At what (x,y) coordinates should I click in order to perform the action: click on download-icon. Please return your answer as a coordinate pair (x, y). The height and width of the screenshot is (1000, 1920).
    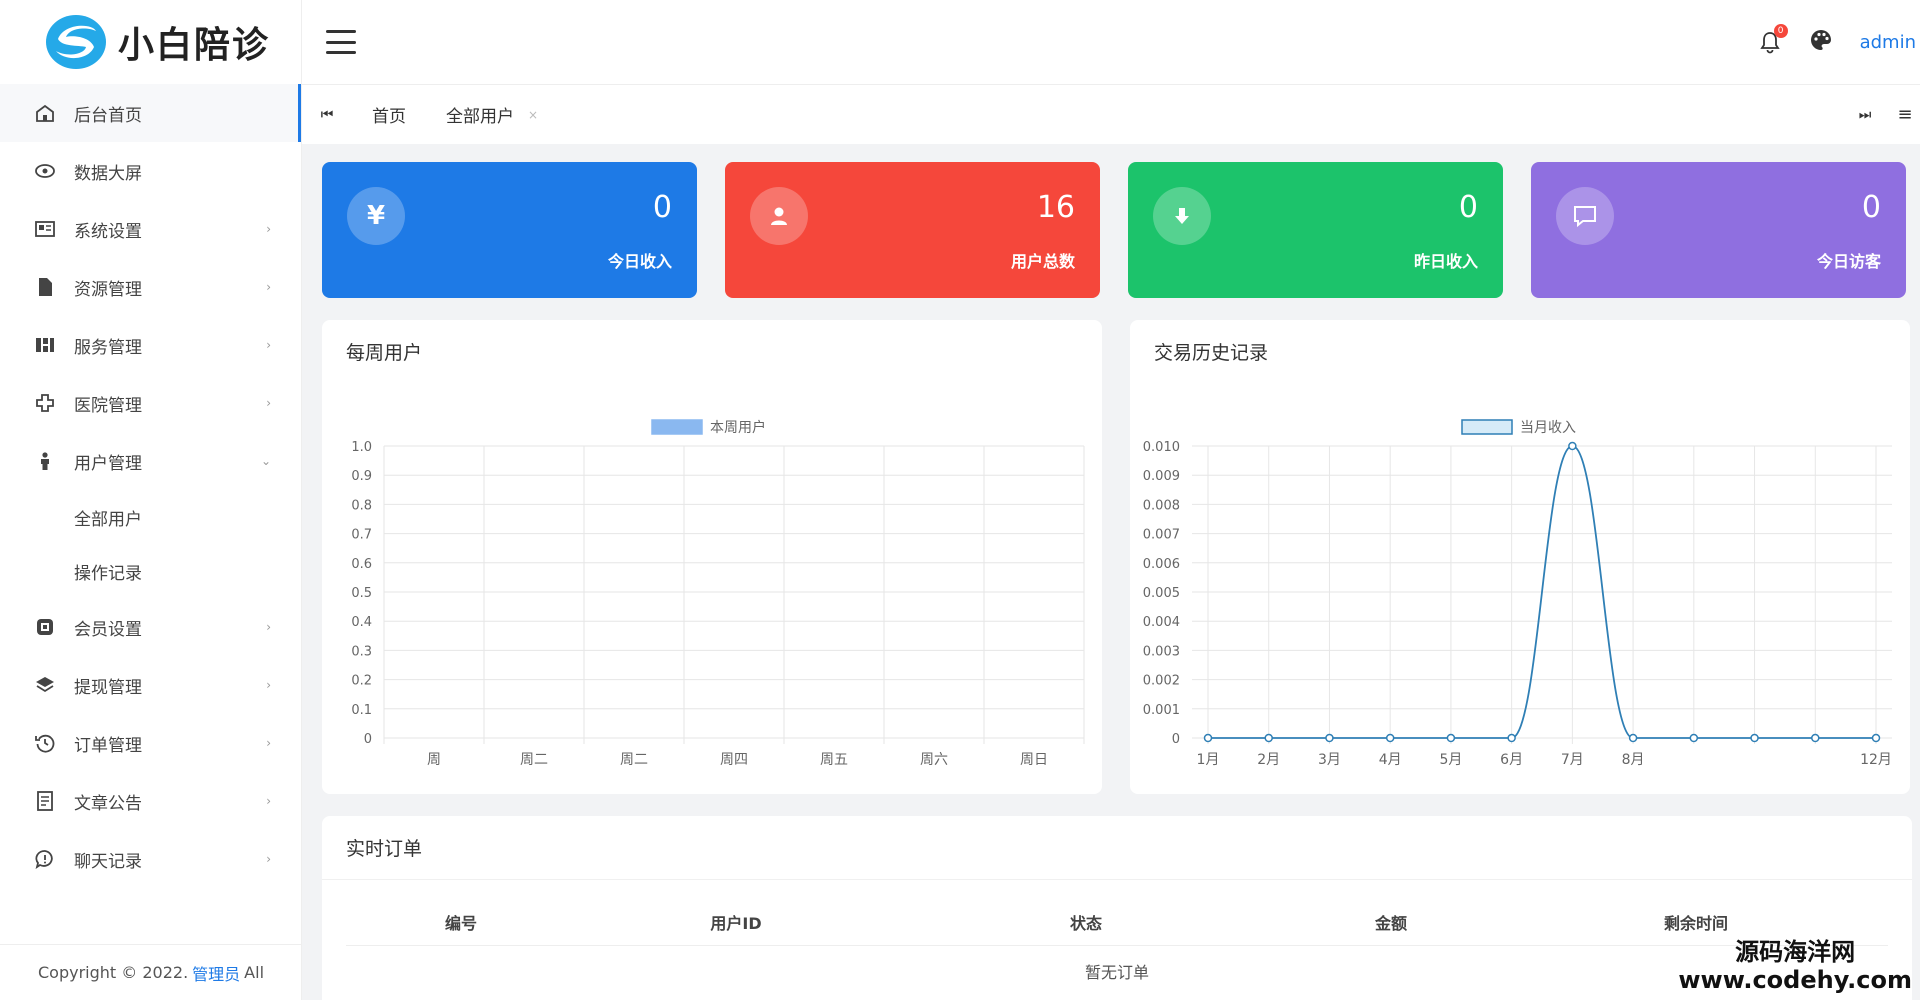
    Looking at the image, I should click on (1182, 216).